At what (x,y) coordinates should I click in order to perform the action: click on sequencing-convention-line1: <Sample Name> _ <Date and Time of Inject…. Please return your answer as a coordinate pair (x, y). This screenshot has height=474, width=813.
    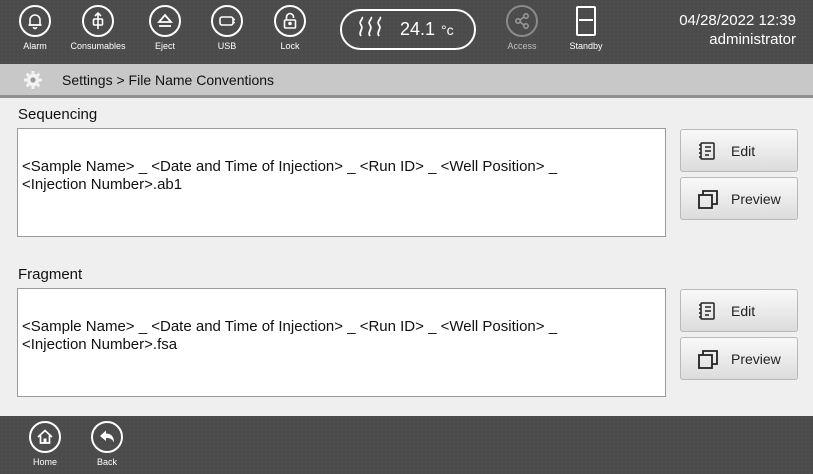
    Looking at the image, I should click on (290, 166).